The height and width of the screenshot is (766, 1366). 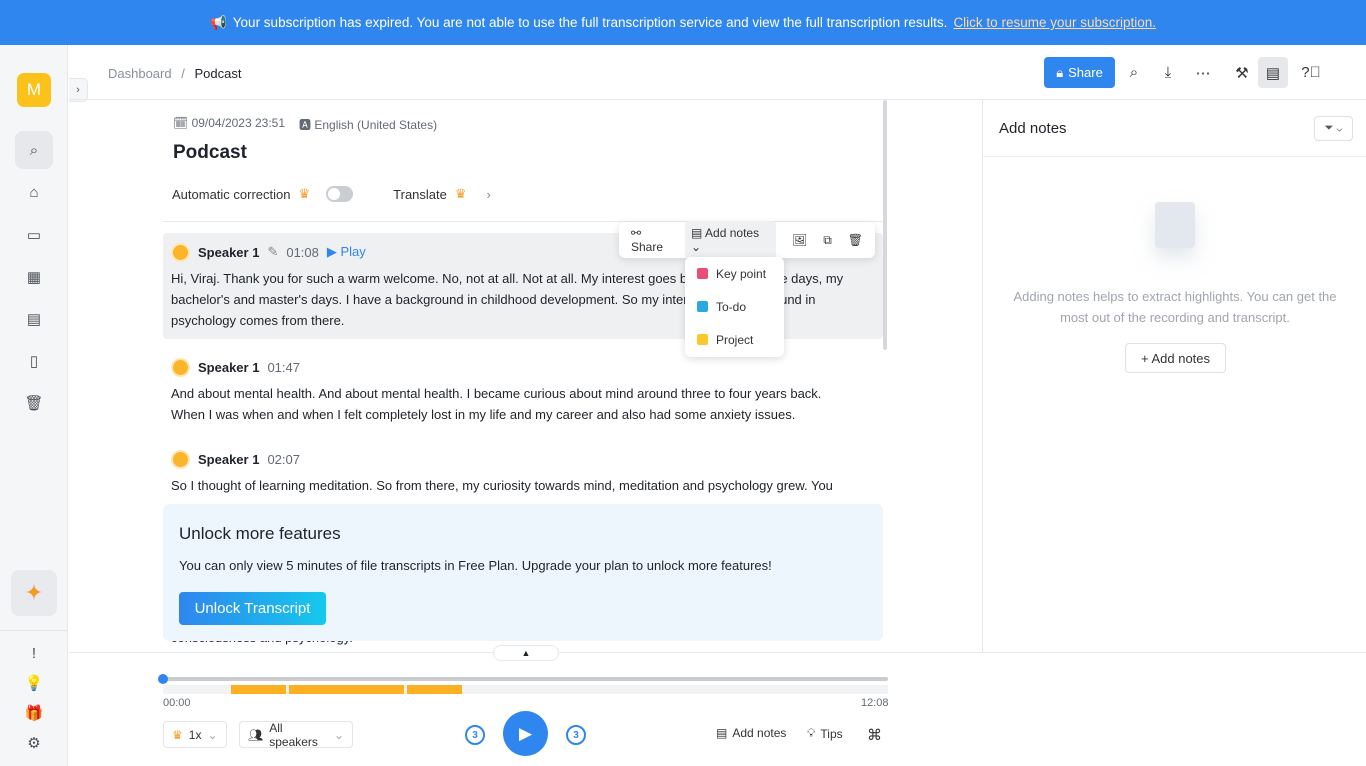 What do you see at coordinates (34, 403) in the screenshot?
I see `trash-icon: 🗑` at bounding box center [34, 403].